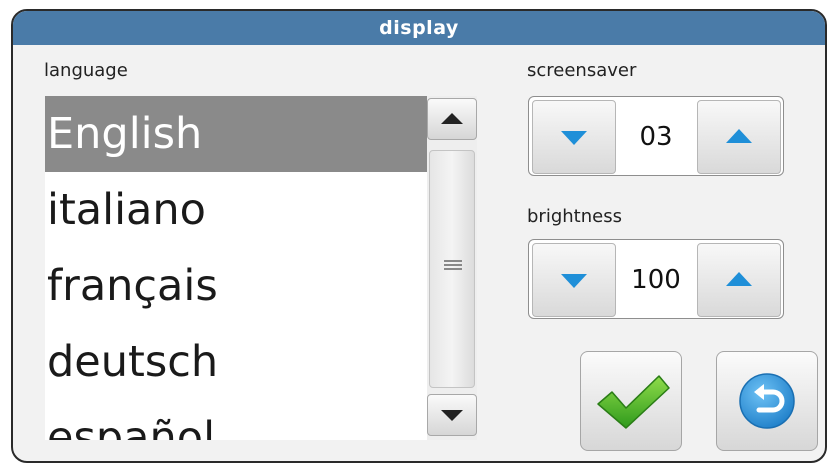 The height and width of the screenshot is (472, 835). I want to click on brightness-spinner: 100, so click(656, 279).